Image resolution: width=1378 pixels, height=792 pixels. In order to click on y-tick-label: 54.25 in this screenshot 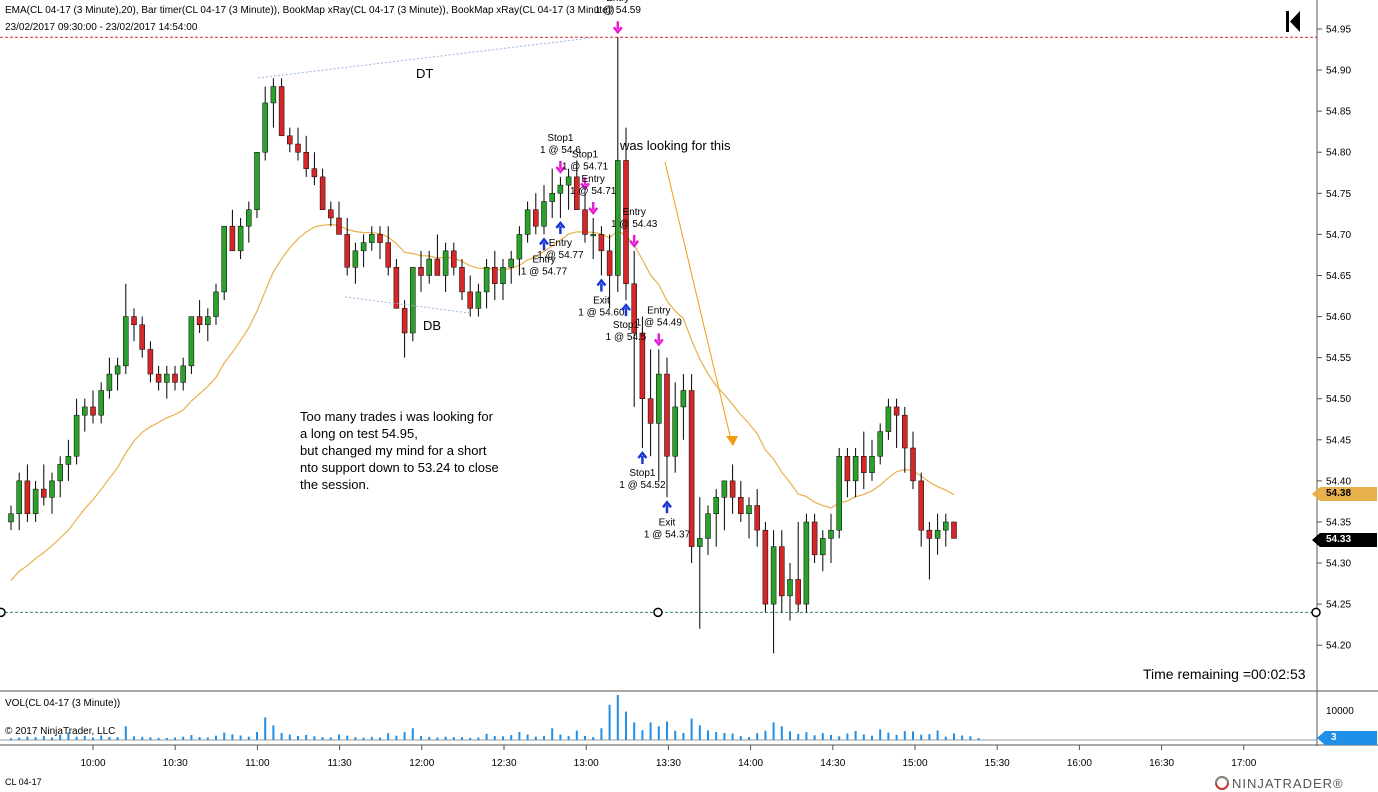, I will do `click(1338, 605)`.